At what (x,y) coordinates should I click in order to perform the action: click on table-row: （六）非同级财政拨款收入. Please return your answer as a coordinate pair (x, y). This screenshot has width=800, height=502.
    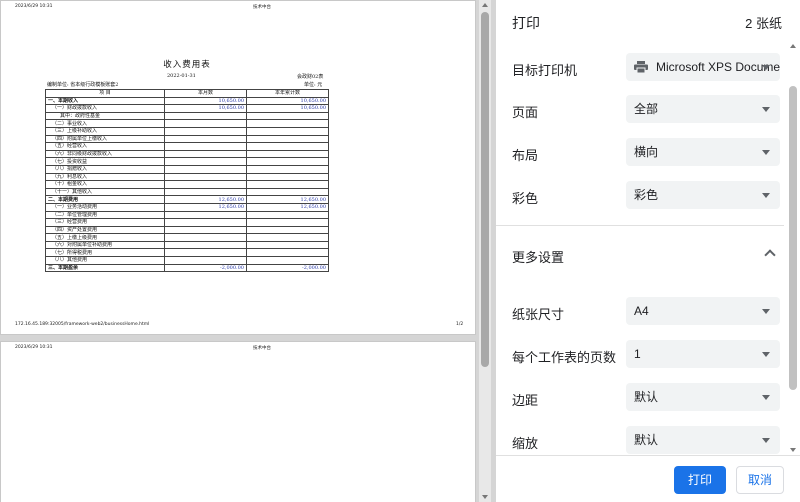
    Looking at the image, I should click on (187, 154).